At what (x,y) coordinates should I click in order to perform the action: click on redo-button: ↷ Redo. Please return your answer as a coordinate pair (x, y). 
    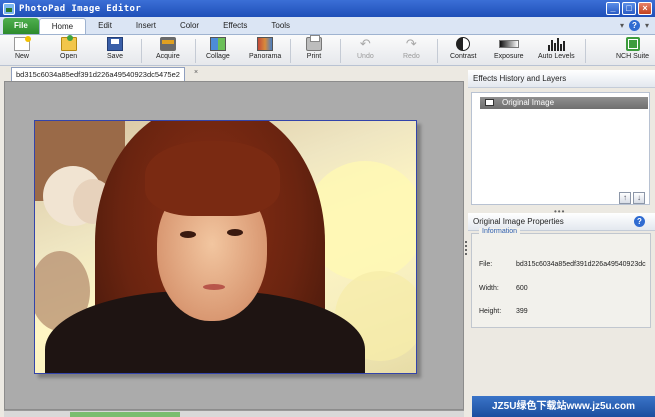
    Looking at the image, I should click on (411, 51).